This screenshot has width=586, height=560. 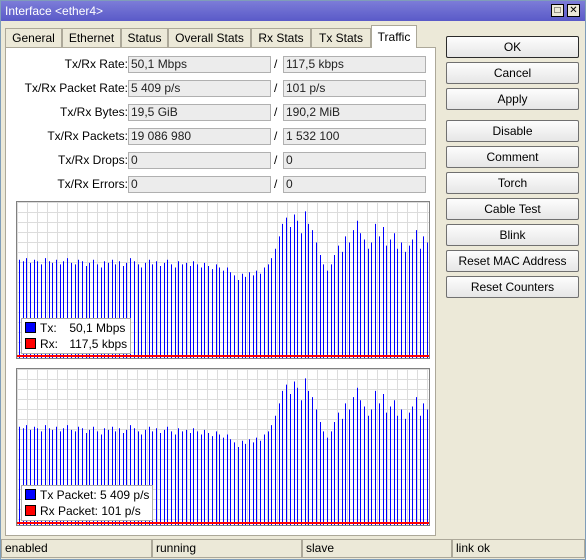 What do you see at coordinates (227, 548) in the screenshot?
I see `status-running: running` at bounding box center [227, 548].